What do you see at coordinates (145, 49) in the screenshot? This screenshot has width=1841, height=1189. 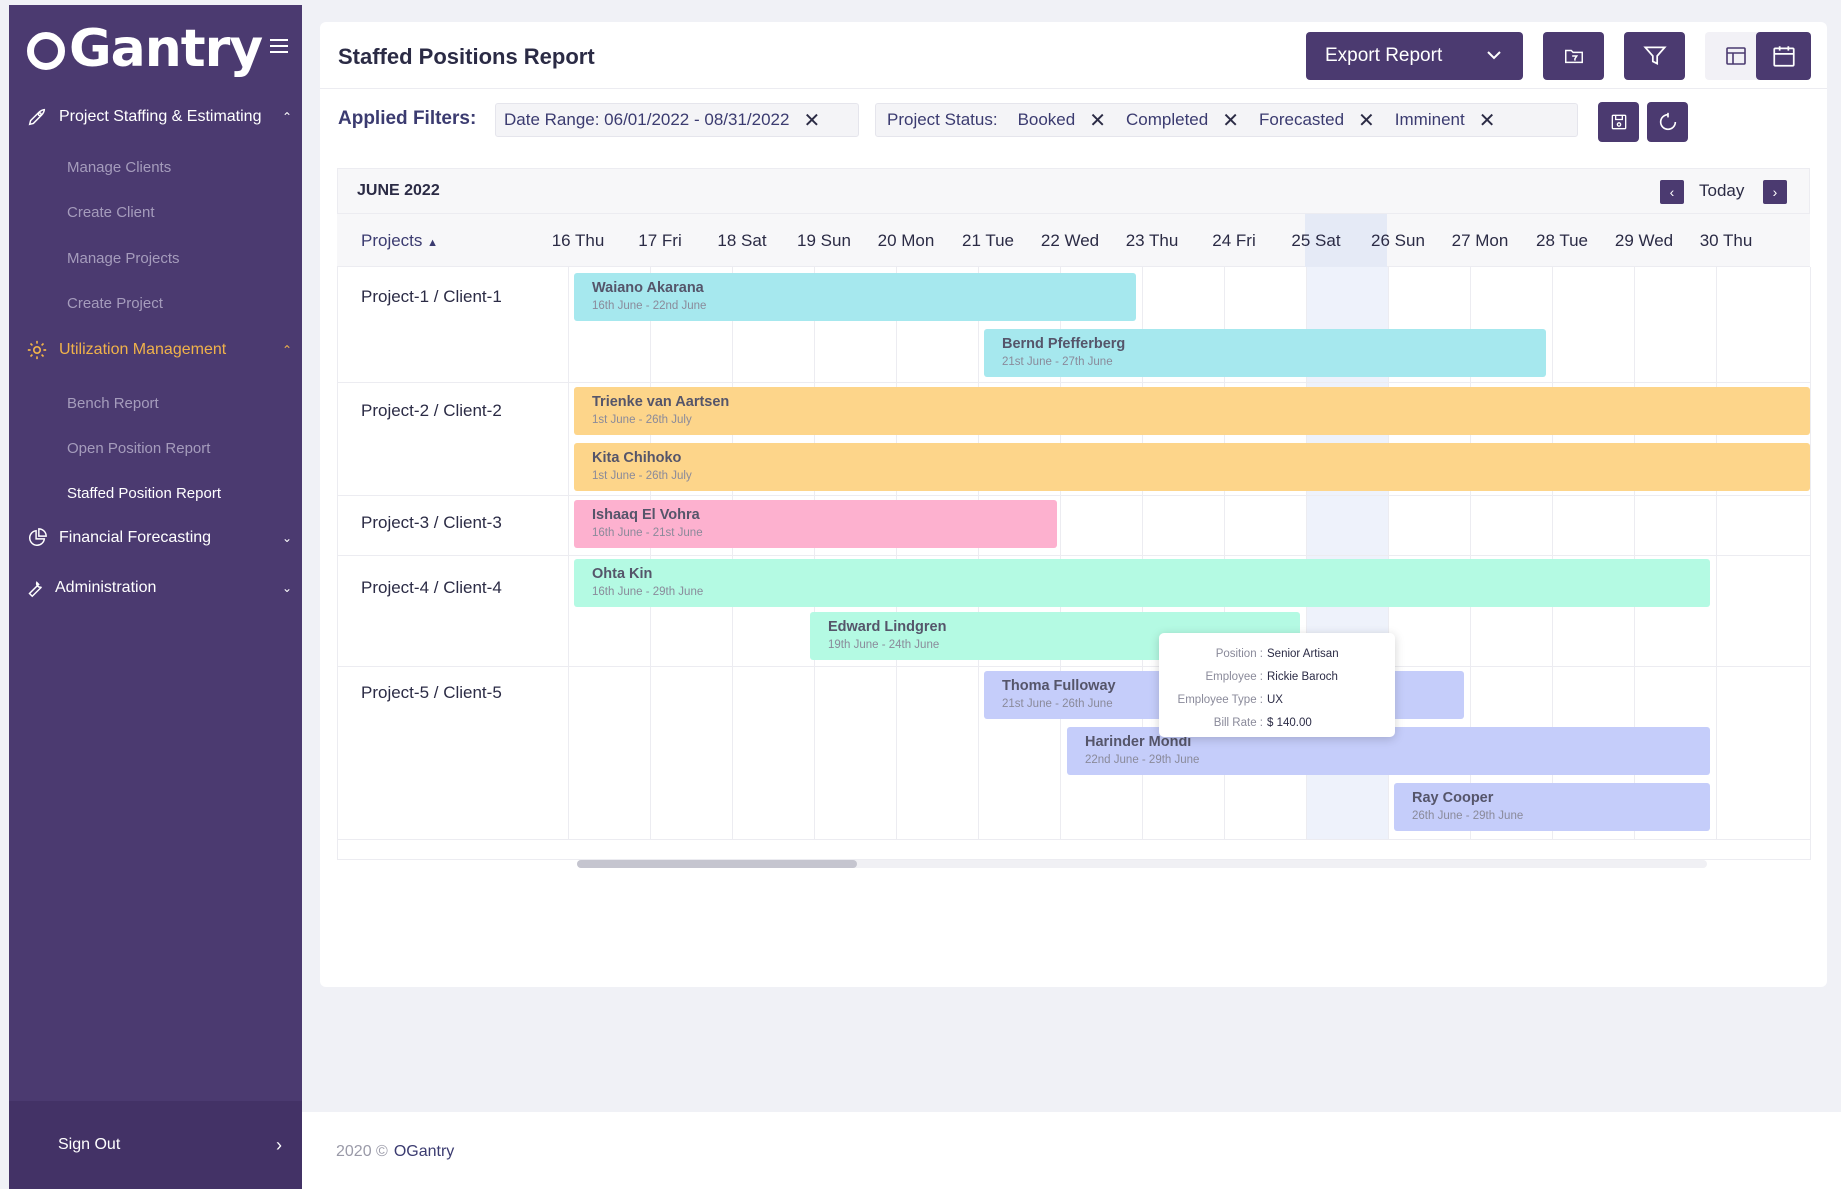 I see `app-logo: Gantry` at bounding box center [145, 49].